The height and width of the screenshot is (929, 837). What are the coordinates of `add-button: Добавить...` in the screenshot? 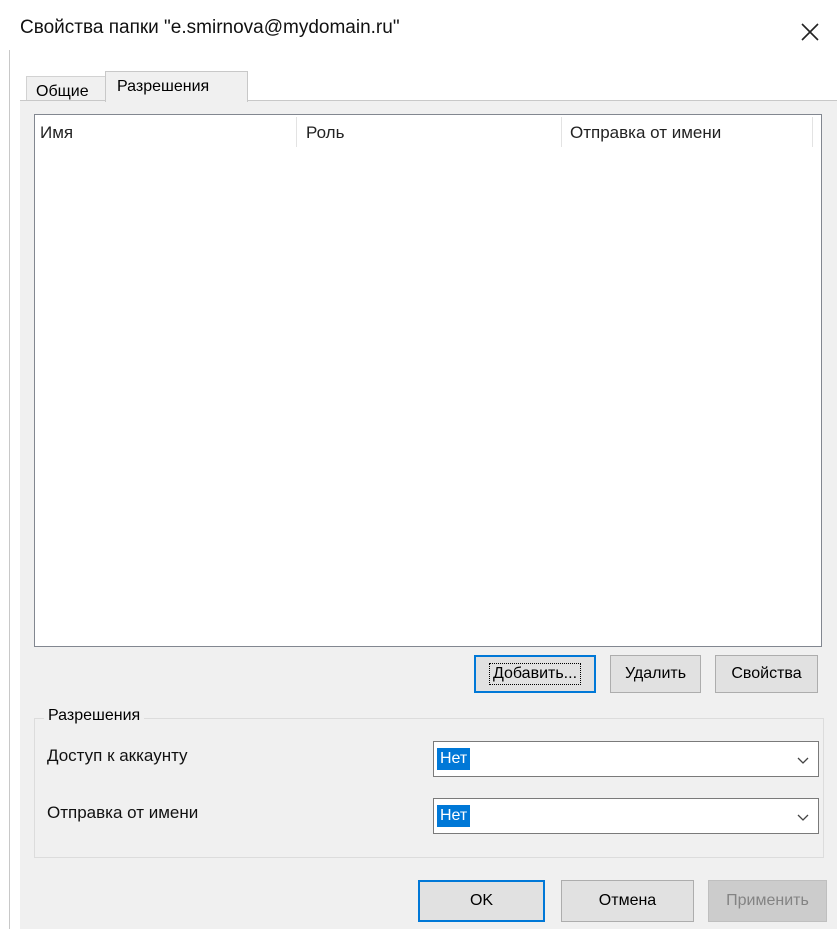 It's located at (535, 674).